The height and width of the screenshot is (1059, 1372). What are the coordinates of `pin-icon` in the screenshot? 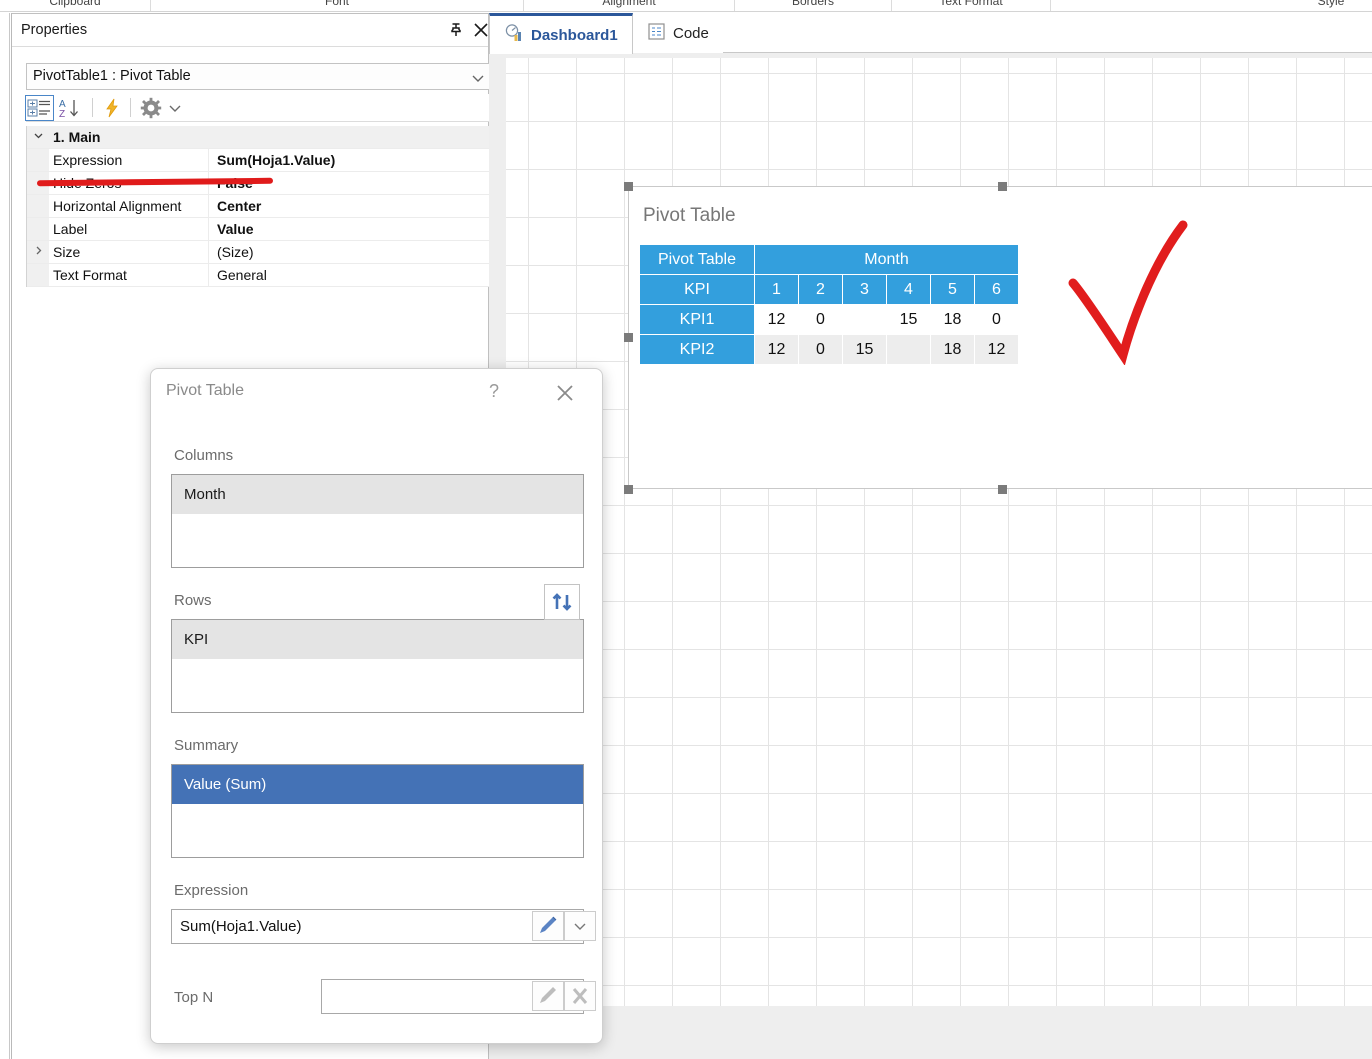 It's located at (456, 30).